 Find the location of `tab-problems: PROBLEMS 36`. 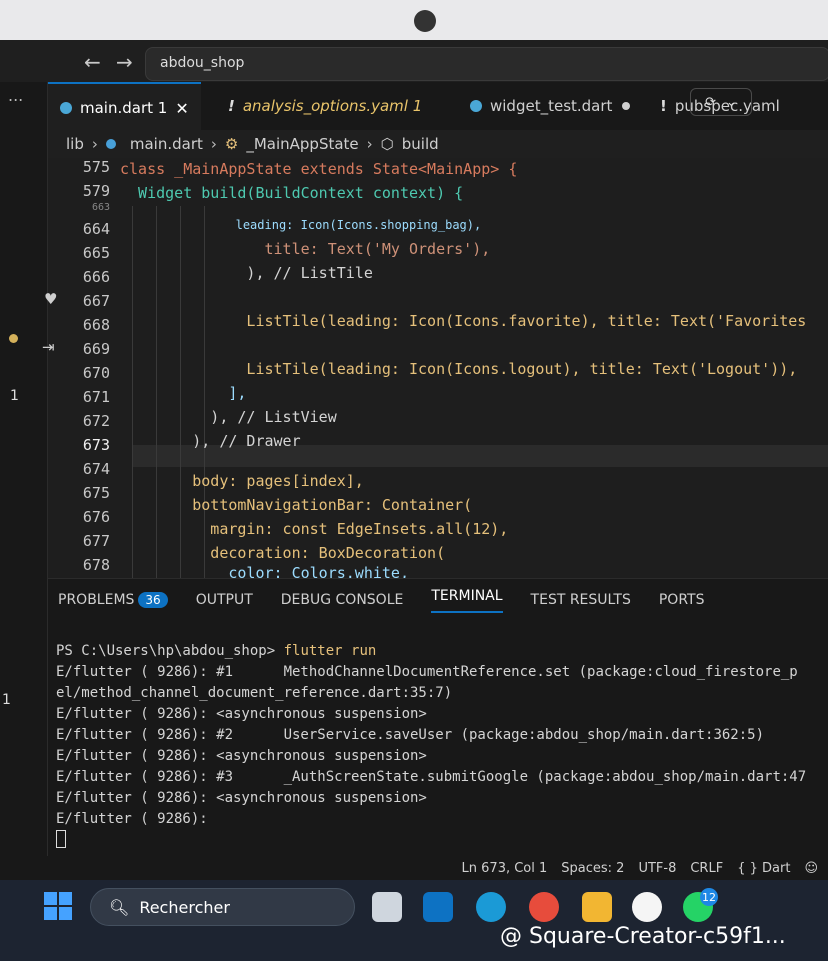

tab-problems: PROBLEMS 36 is located at coordinates (113, 600).